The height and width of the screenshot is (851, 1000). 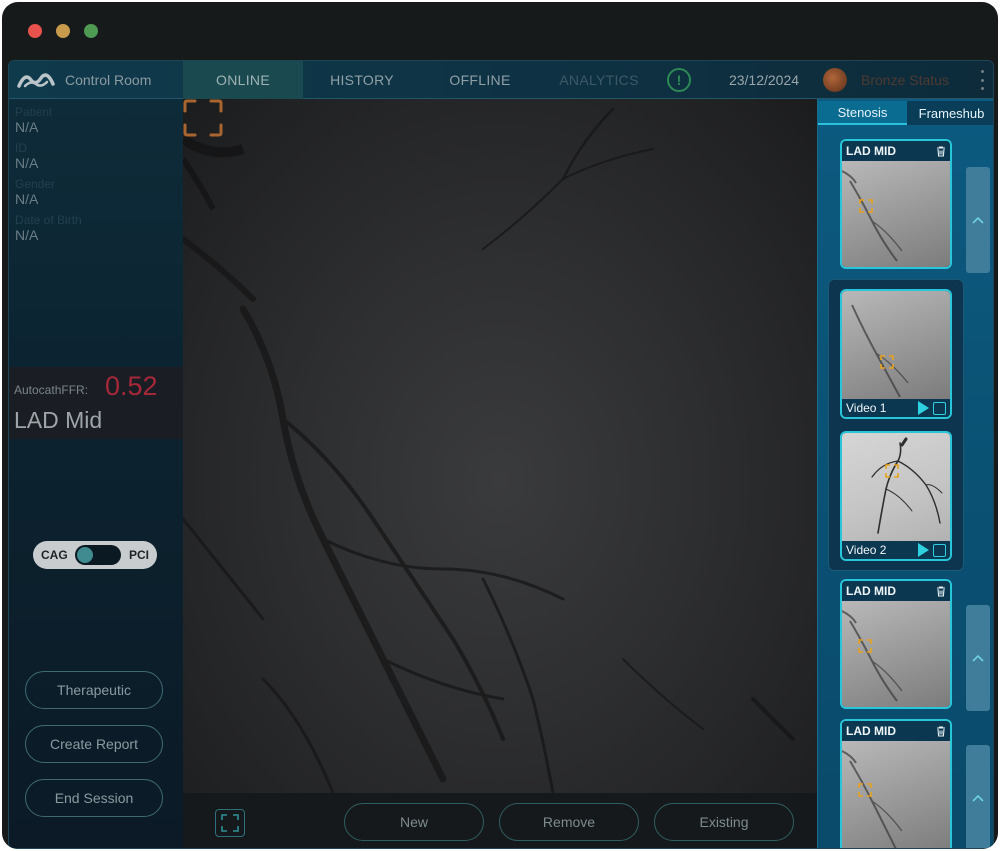 I want to click on patient-label: Patient, so click(x=34, y=112).